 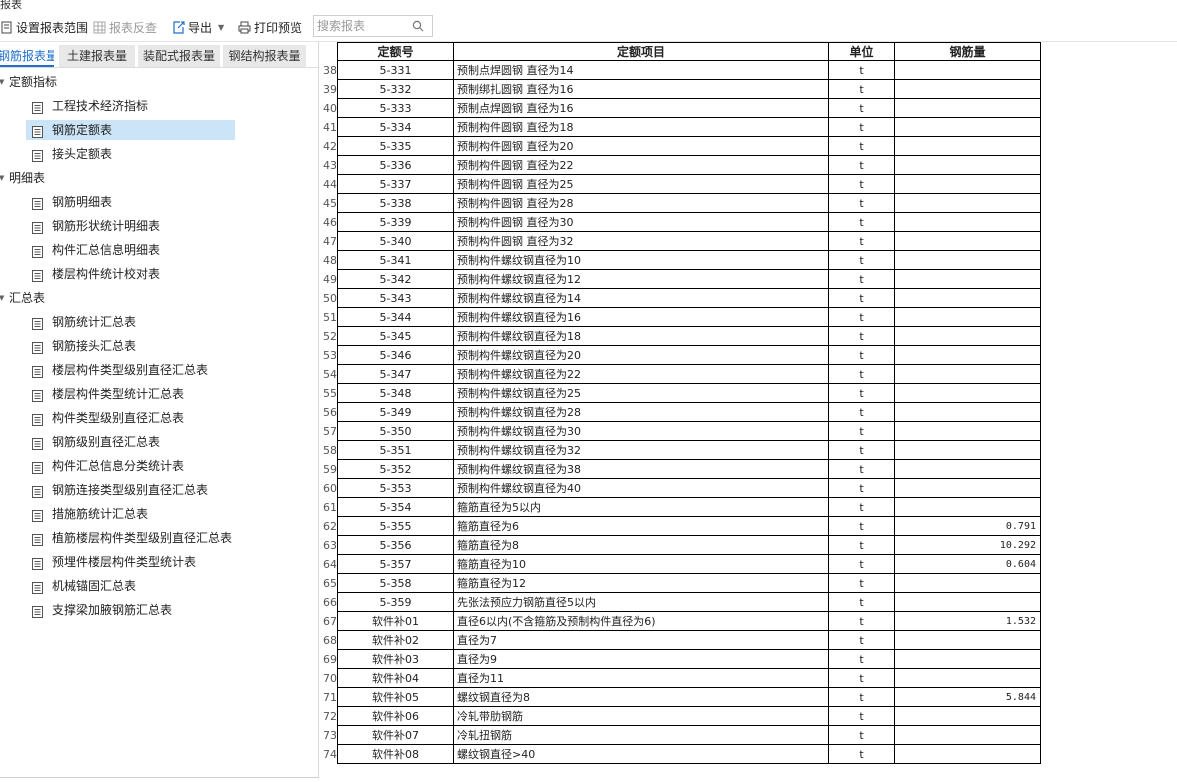 I want to click on cell-code: 软件补02, so click(x=395, y=640).